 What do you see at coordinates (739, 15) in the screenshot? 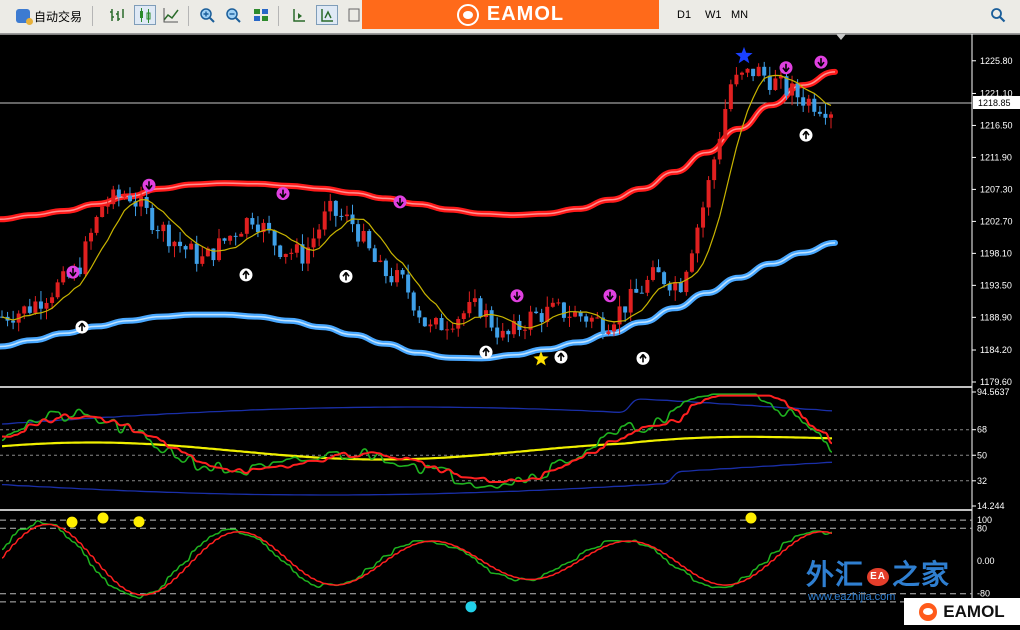
I see `period-mn: MN` at bounding box center [739, 15].